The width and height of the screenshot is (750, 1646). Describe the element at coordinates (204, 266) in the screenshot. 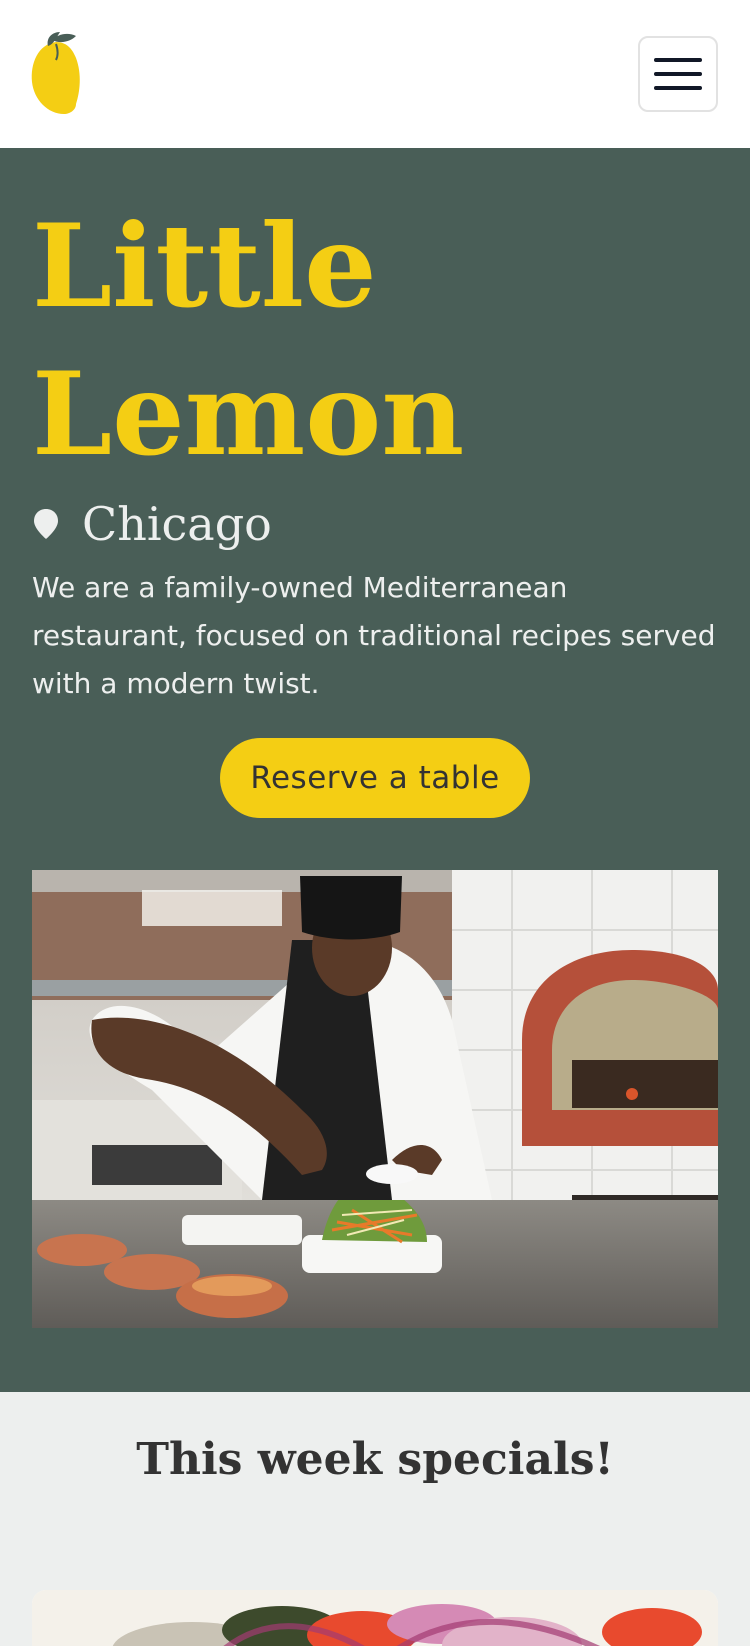

I see `hero-title-line-1: Little` at that location.